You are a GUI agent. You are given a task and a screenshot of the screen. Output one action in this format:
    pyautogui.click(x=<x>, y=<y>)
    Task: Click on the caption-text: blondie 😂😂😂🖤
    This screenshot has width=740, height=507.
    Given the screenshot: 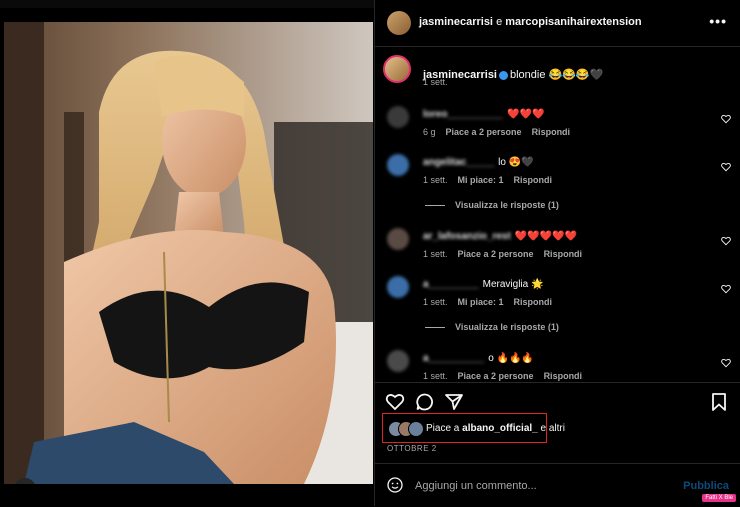 What is the action you would take?
    pyautogui.click(x=557, y=75)
    